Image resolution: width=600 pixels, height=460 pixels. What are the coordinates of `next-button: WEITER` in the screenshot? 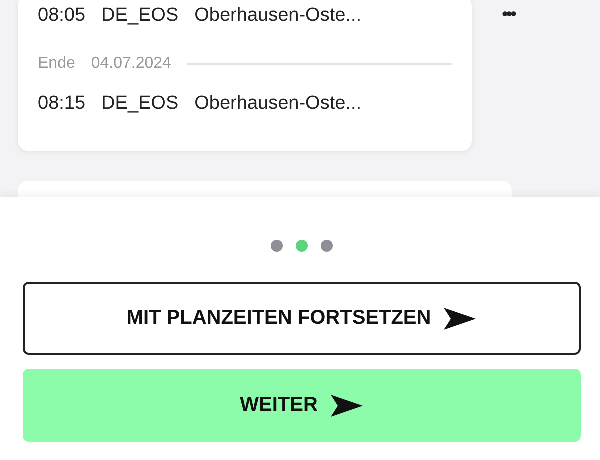 It's located at (302, 405).